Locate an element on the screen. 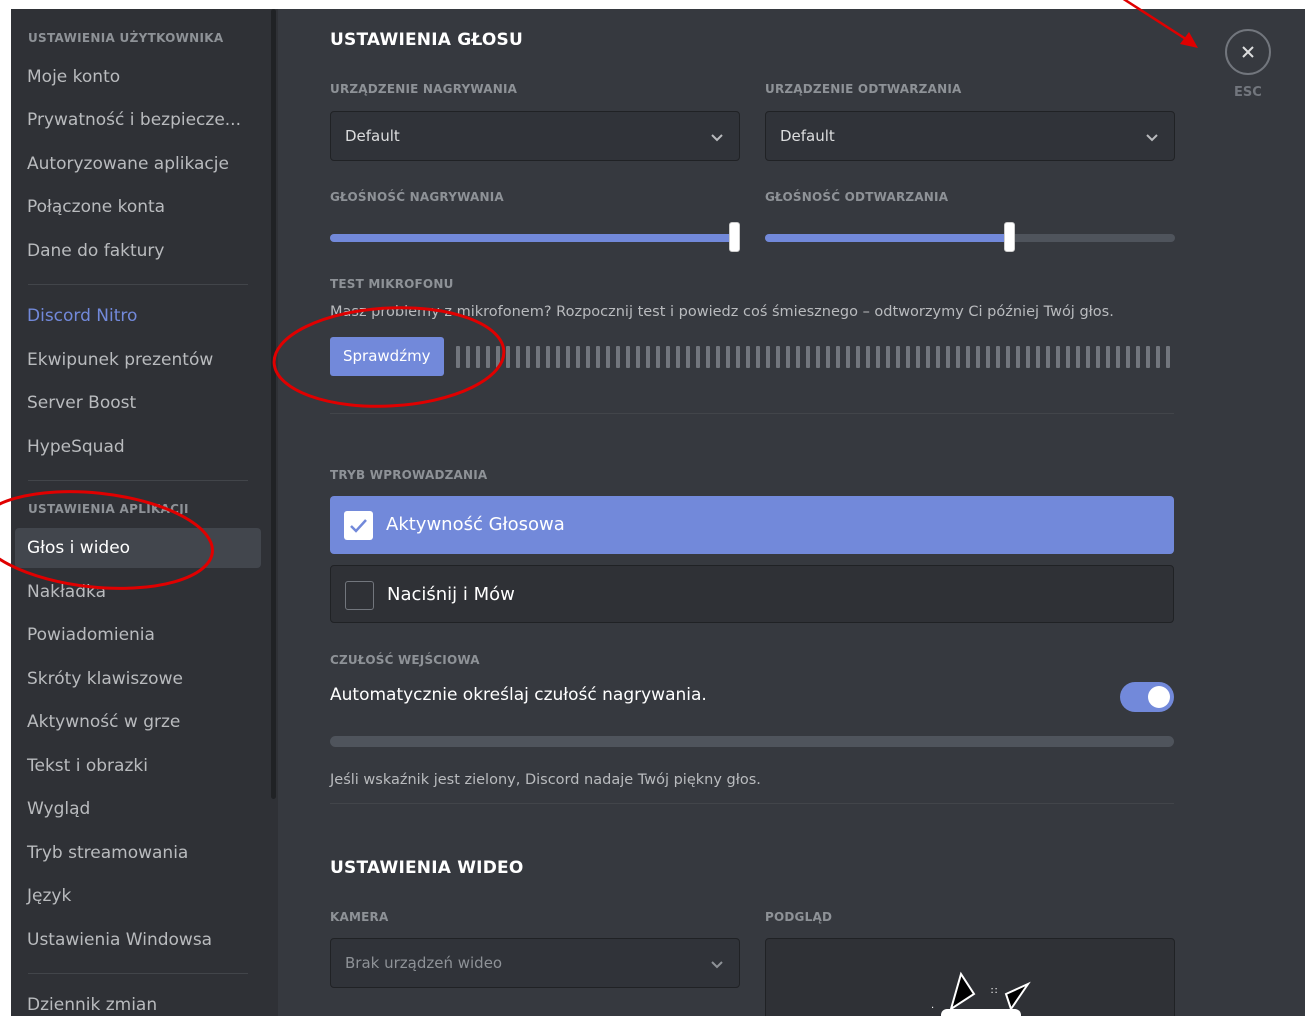  sidebar-item-connections: Połączone konta is located at coordinates (138, 207).